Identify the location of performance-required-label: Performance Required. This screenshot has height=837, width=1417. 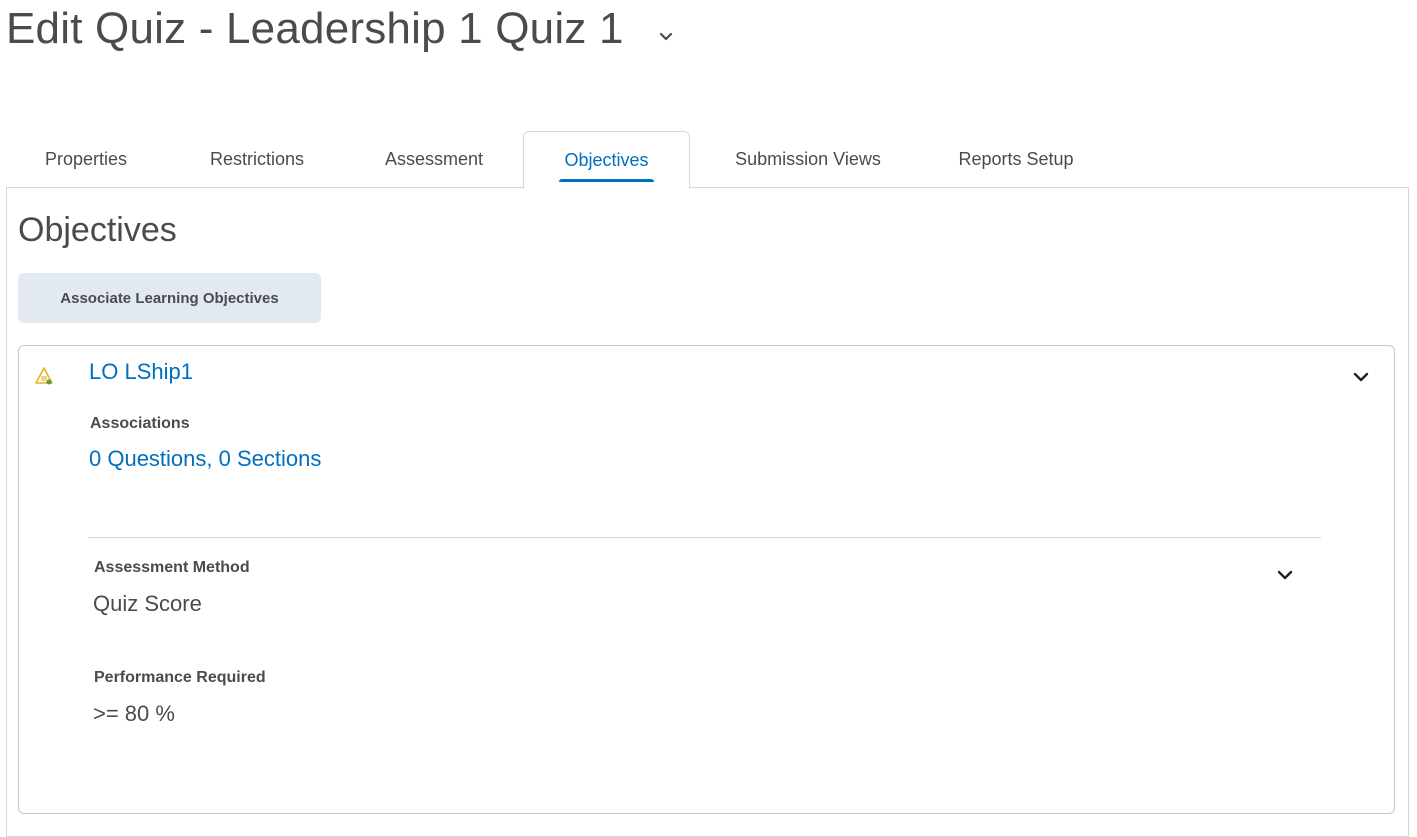
(180, 677).